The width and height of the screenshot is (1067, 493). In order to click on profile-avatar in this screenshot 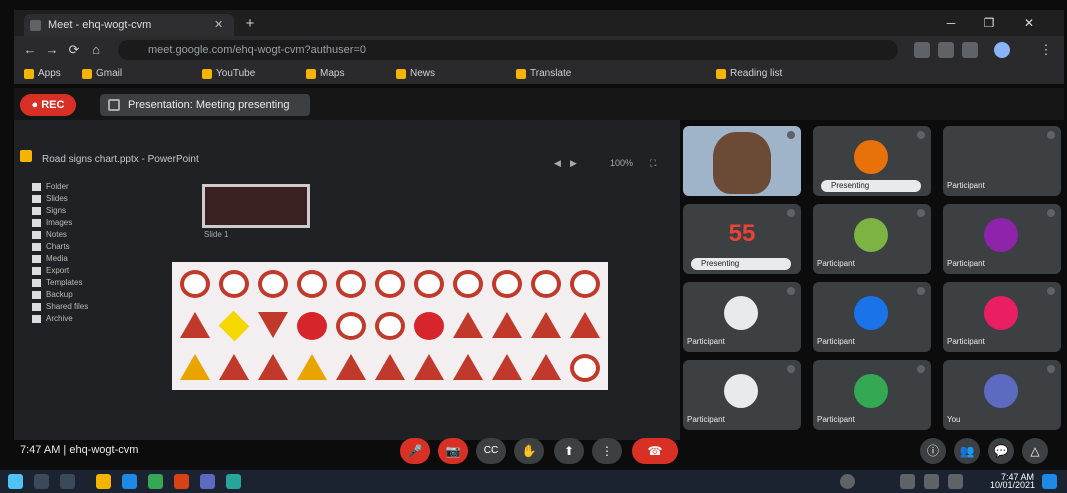, I will do `click(1002, 50)`.